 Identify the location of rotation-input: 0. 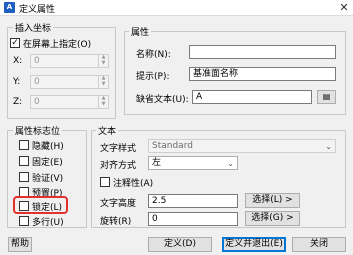
(193, 219).